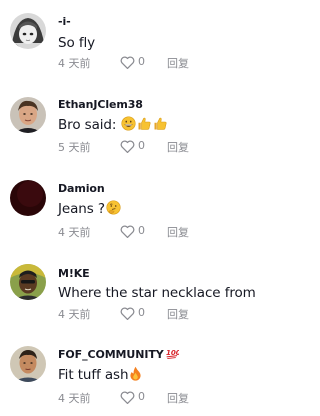 Image resolution: width=320 pixels, height=416 pixels. I want to click on username: -i-, so click(64, 21).